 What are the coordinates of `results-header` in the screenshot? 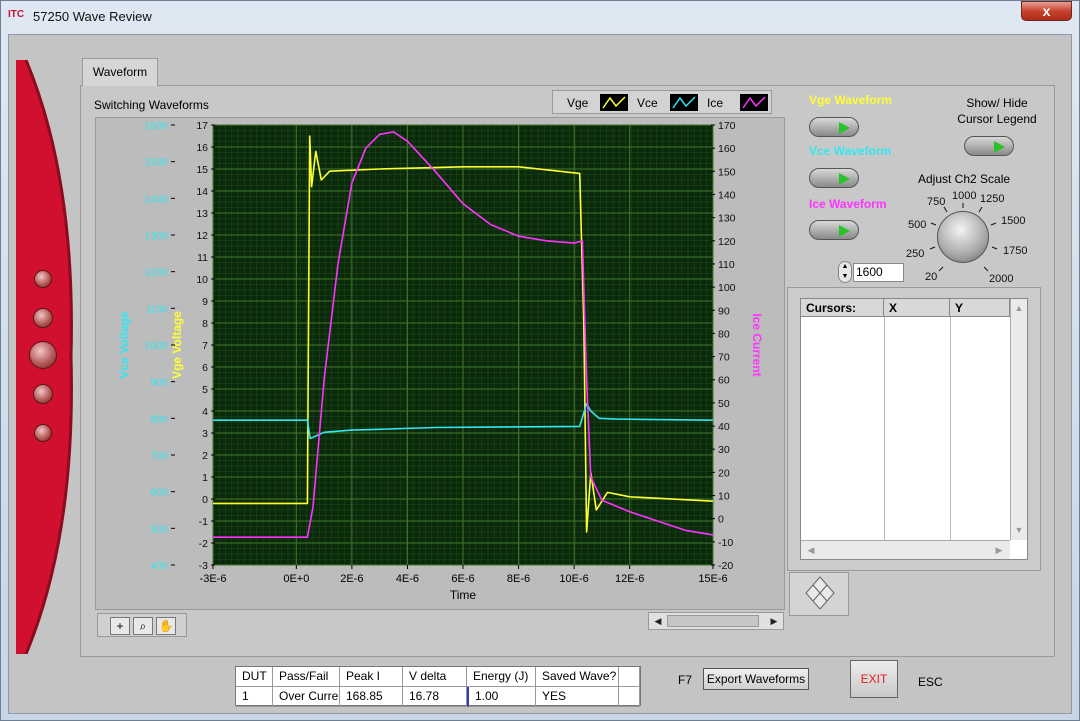 It's located at (629, 677).